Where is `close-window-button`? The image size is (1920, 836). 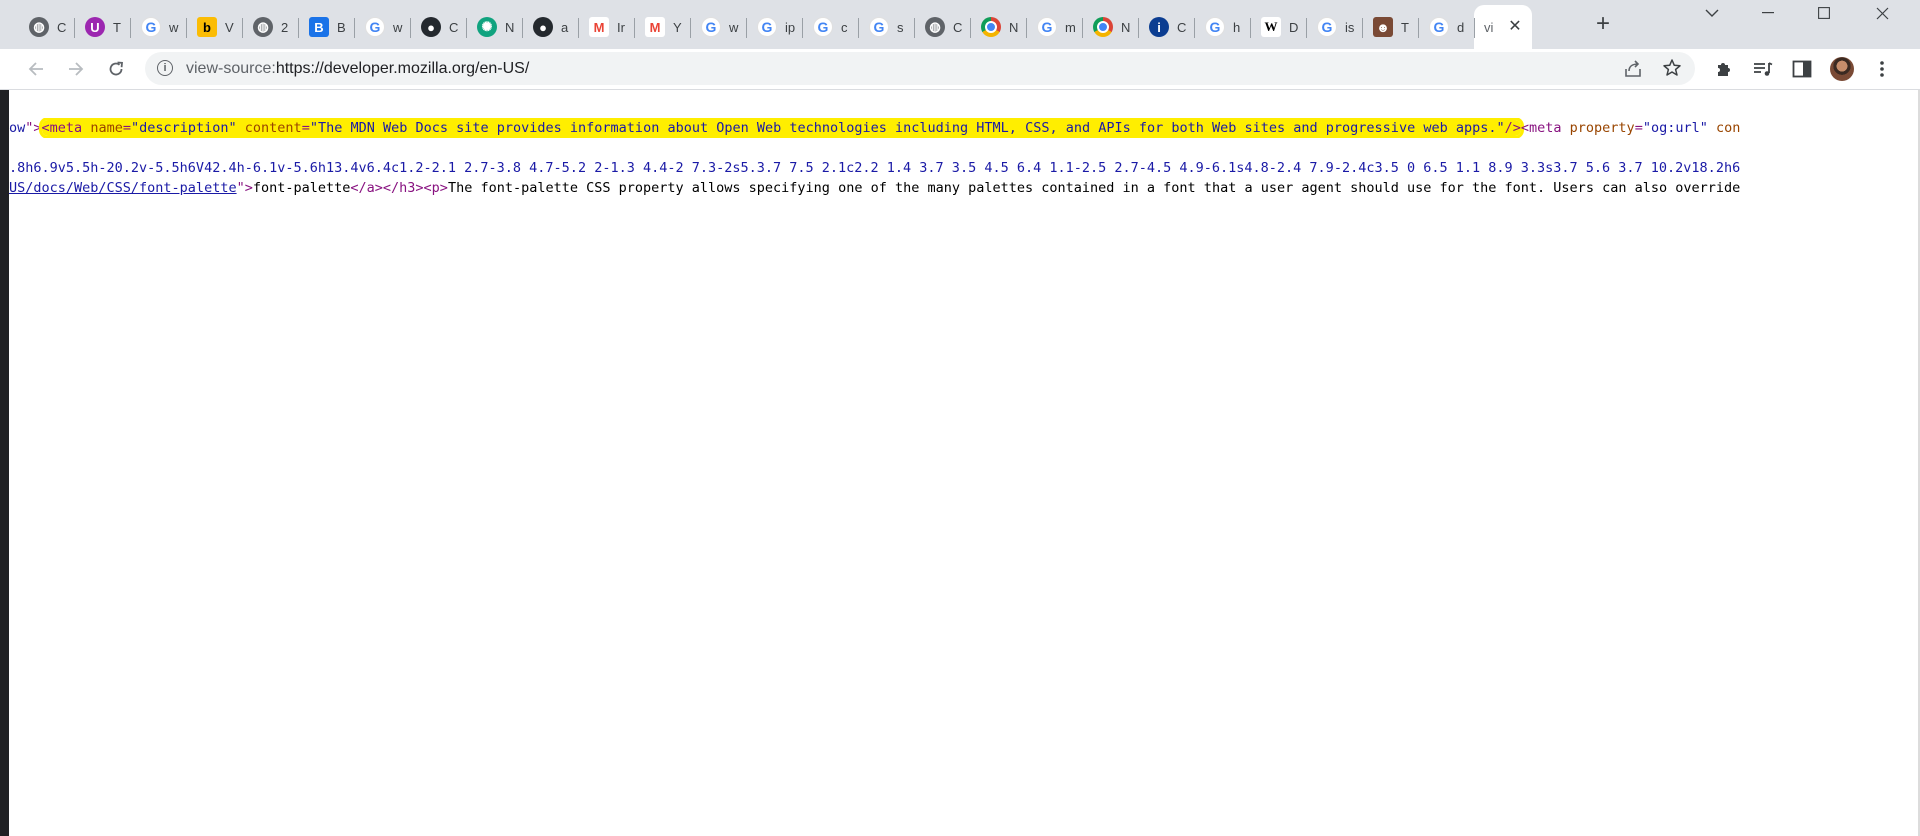
close-window-button is located at coordinates (1882, 13).